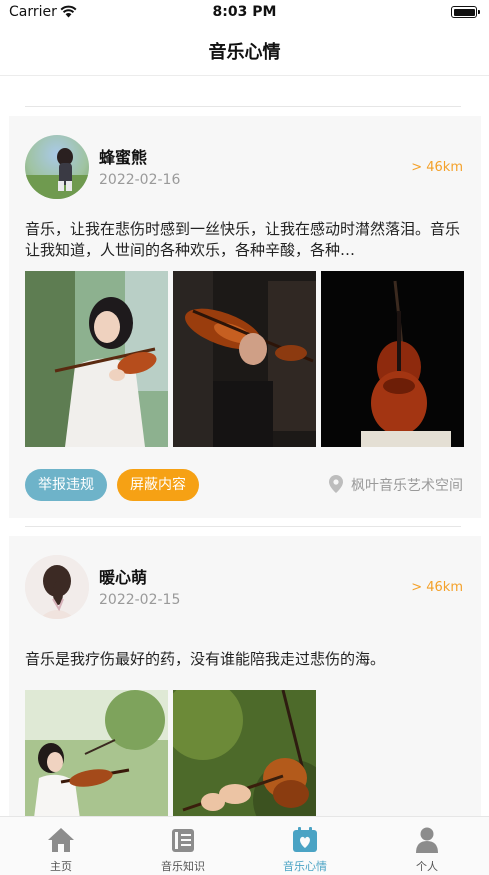 The width and height of the screenshot is (489, 875). I want to click on calendar-heart-icon, so click(305, 839).